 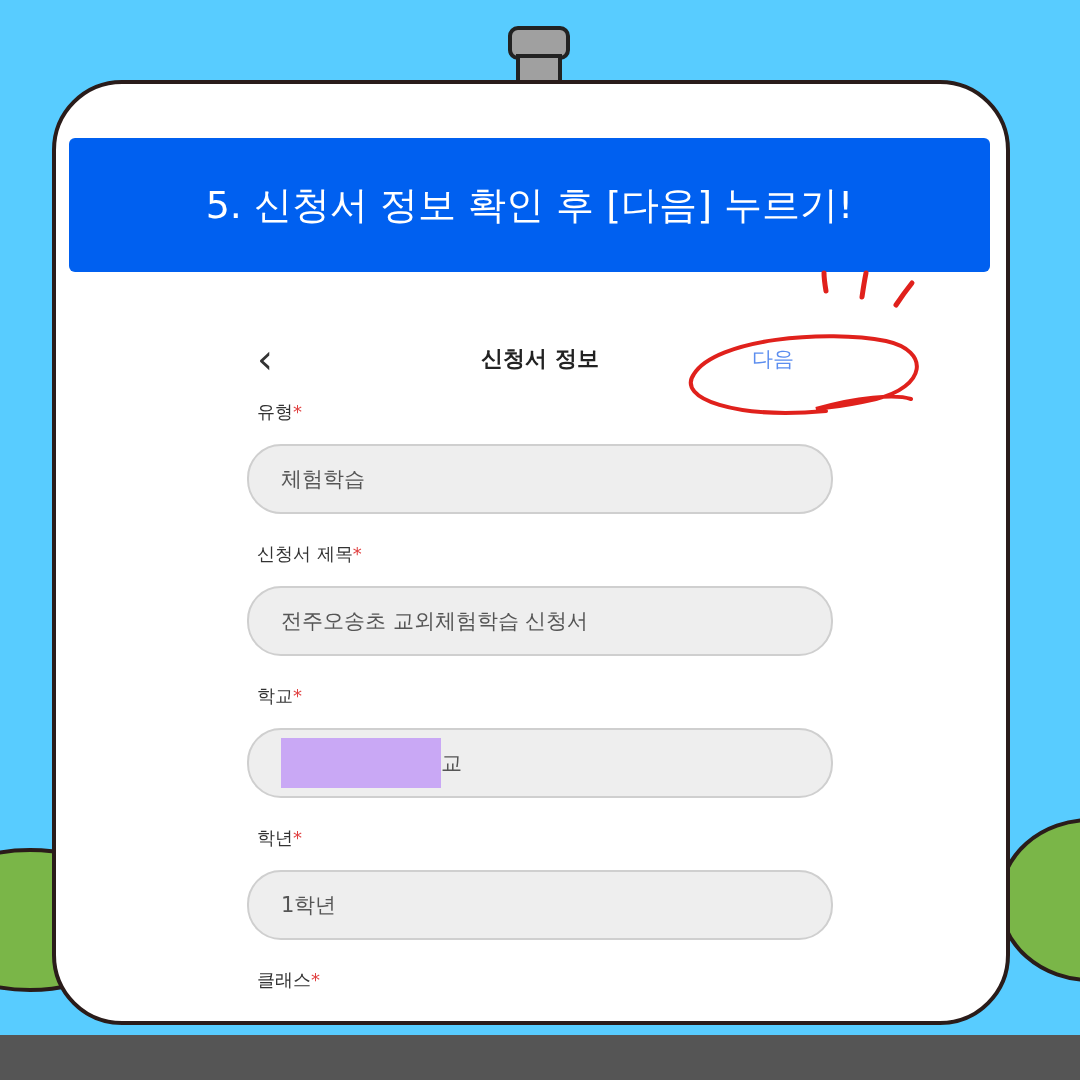 I want to click on input-field: 1학년, so click(x=540, y=905).